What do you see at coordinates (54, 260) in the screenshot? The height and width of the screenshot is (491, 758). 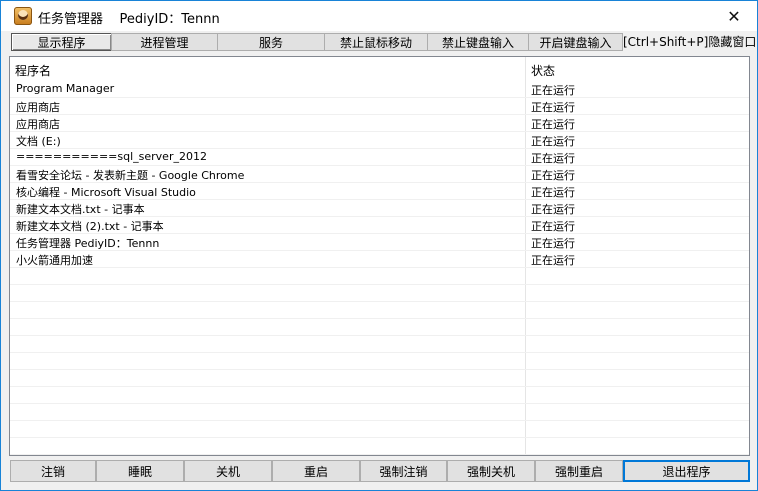 I see `program-name: 小火箭通用加速` at bounding box center [54, 260].